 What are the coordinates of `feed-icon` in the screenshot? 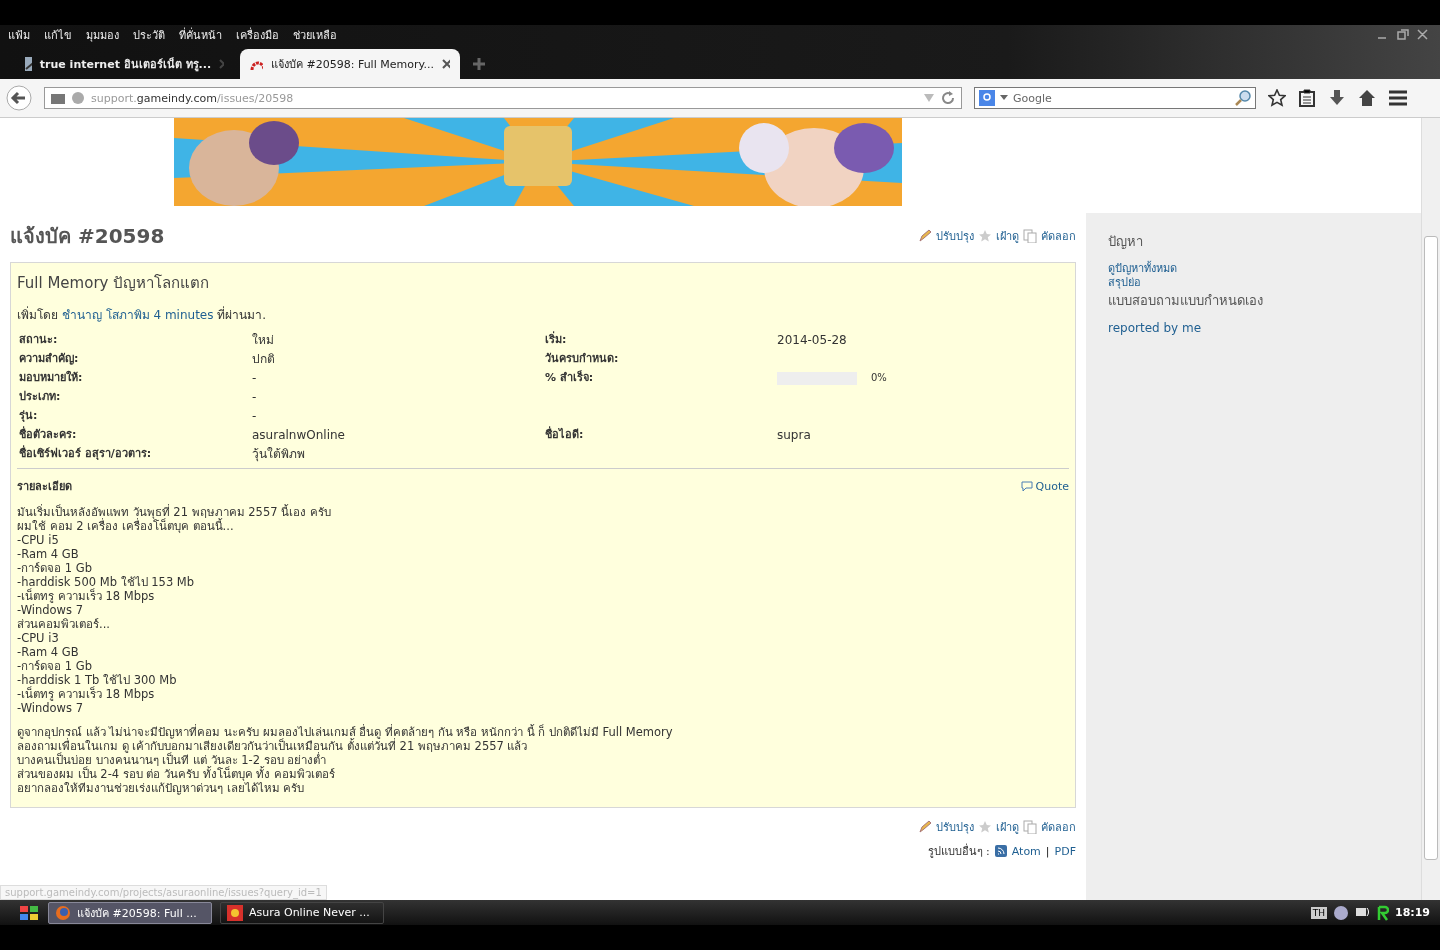 It's located at (1000, 851).